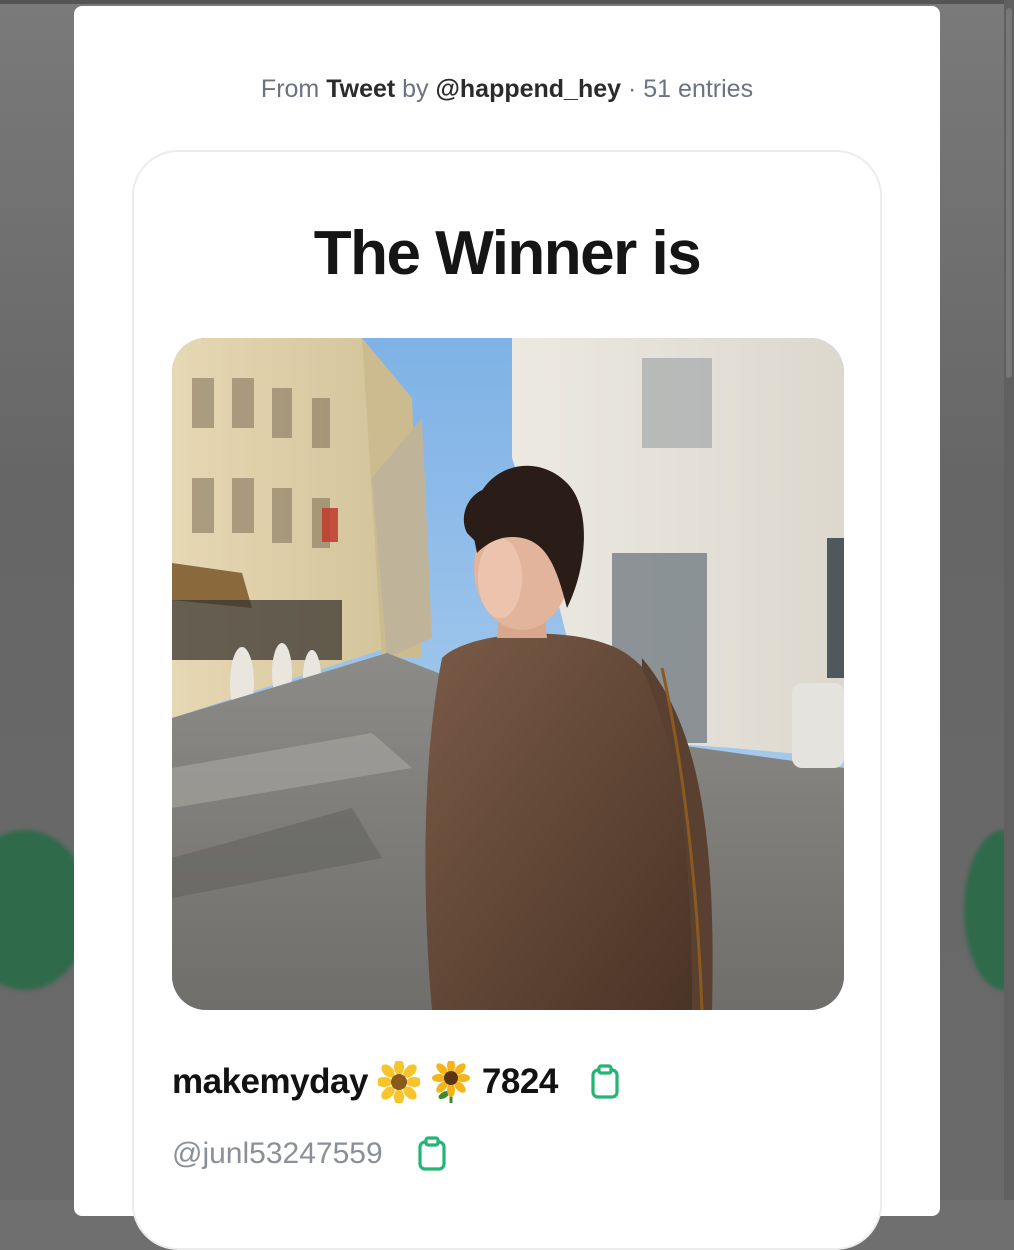 The image size is (1014, 1250). Describe the element at coordinates (529, 89) in the screenshot. I see `author-handle: @happend_hey` at that location.